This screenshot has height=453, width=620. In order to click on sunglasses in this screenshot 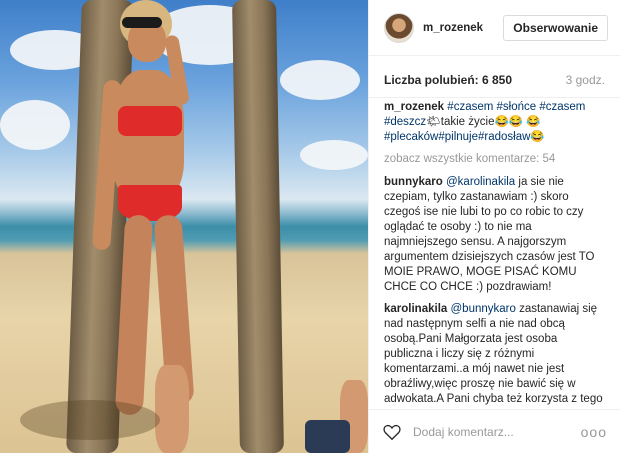, I will do `click(142, 22)`.